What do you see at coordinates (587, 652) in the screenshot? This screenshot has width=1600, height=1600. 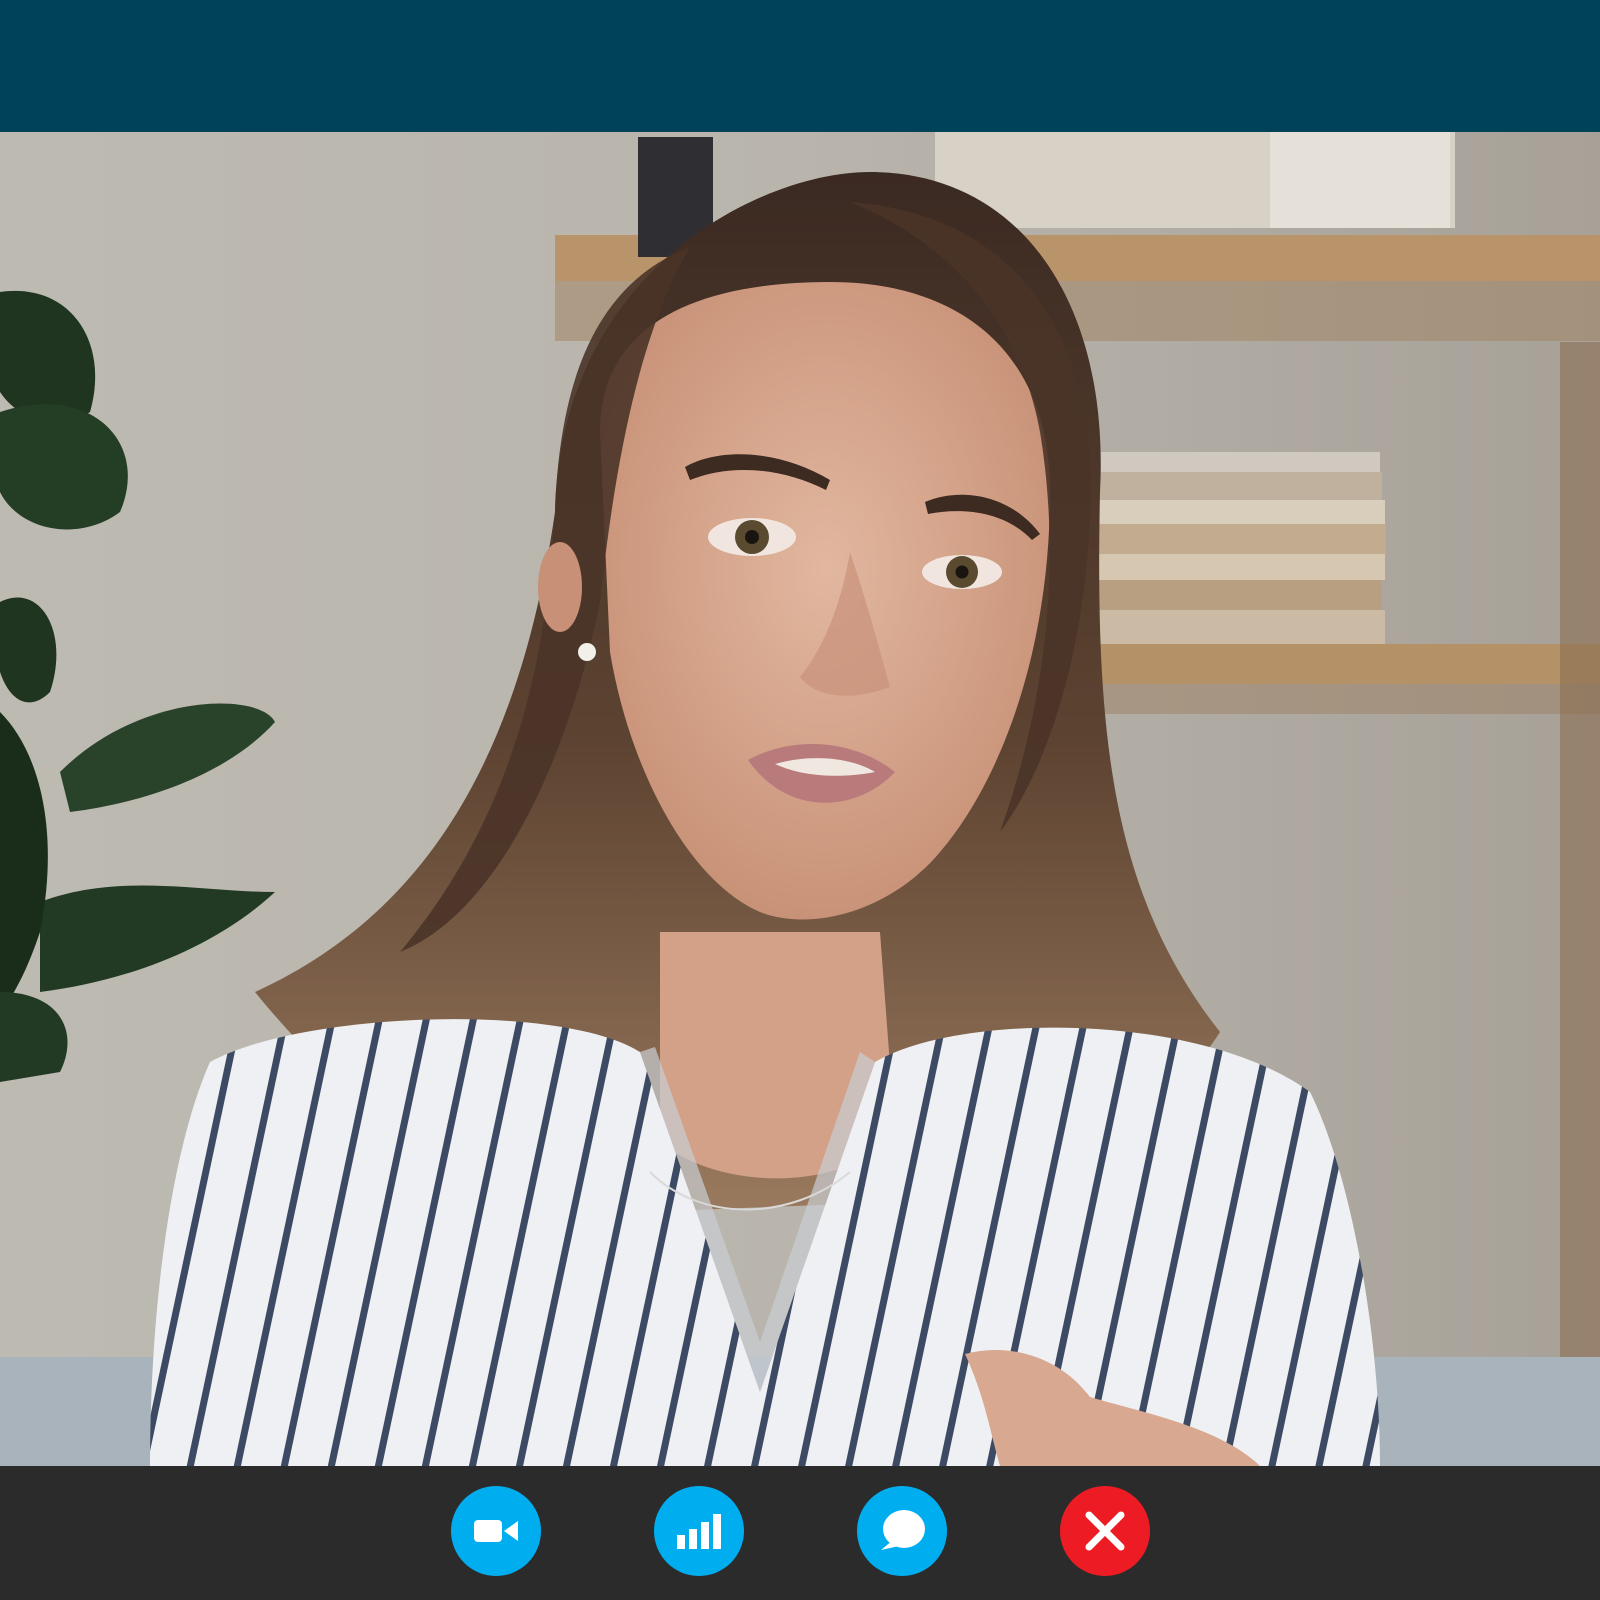 I see `earring` at bounding box center [587, 652].